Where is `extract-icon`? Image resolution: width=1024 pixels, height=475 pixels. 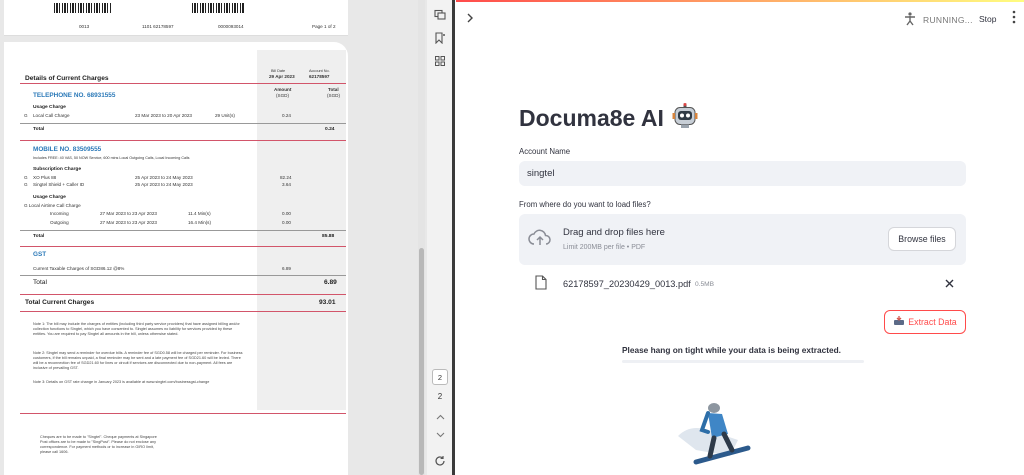 extract-icon is located at coordinates (899, 322).